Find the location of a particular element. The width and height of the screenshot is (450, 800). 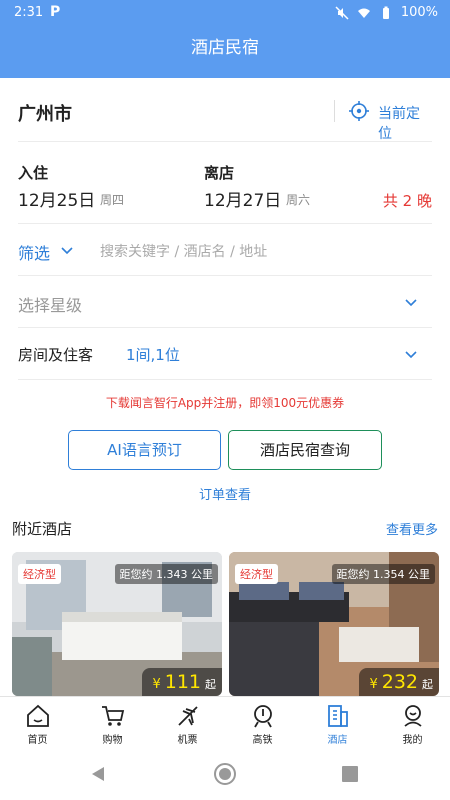

status-time: 2:31 is located at coordinates (29, 12).